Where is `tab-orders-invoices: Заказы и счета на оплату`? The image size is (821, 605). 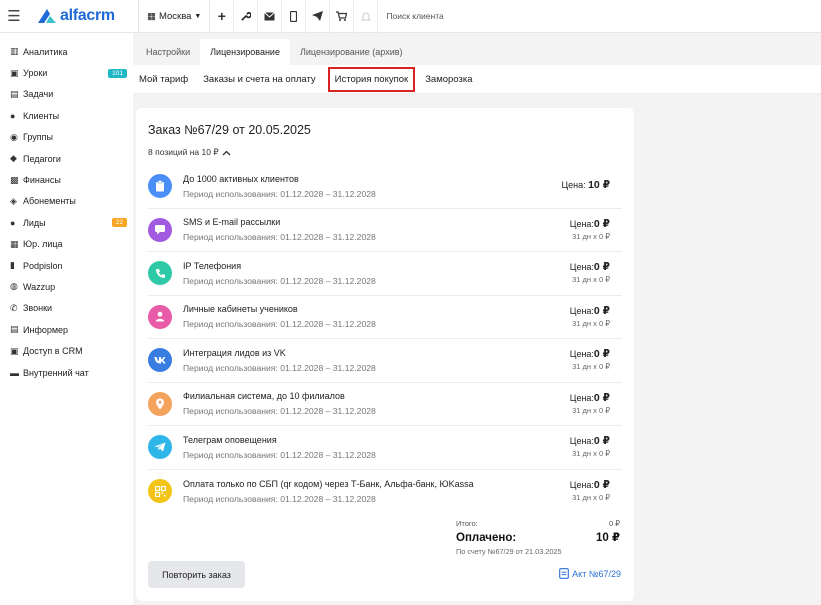 tab-orders-invoices: Заказы и счета на оплату is located at coordinates (259, 79).